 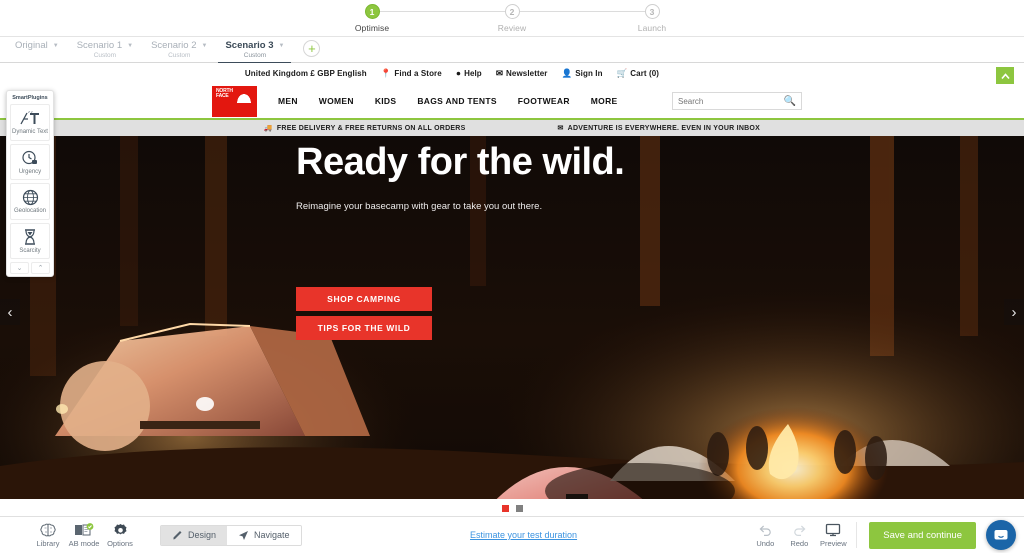 I want to click on save-and-continue-button: Save and continue, so click(x=922, y=535).